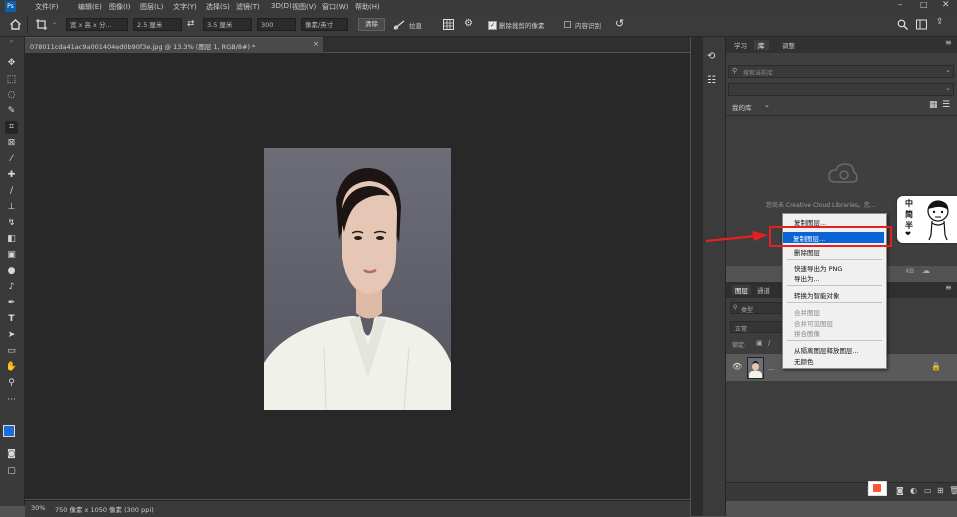 The width and height of the screenshot is (957, 517). I want to click on delete-cropped-checkbox: ✓, so click(492, 25).